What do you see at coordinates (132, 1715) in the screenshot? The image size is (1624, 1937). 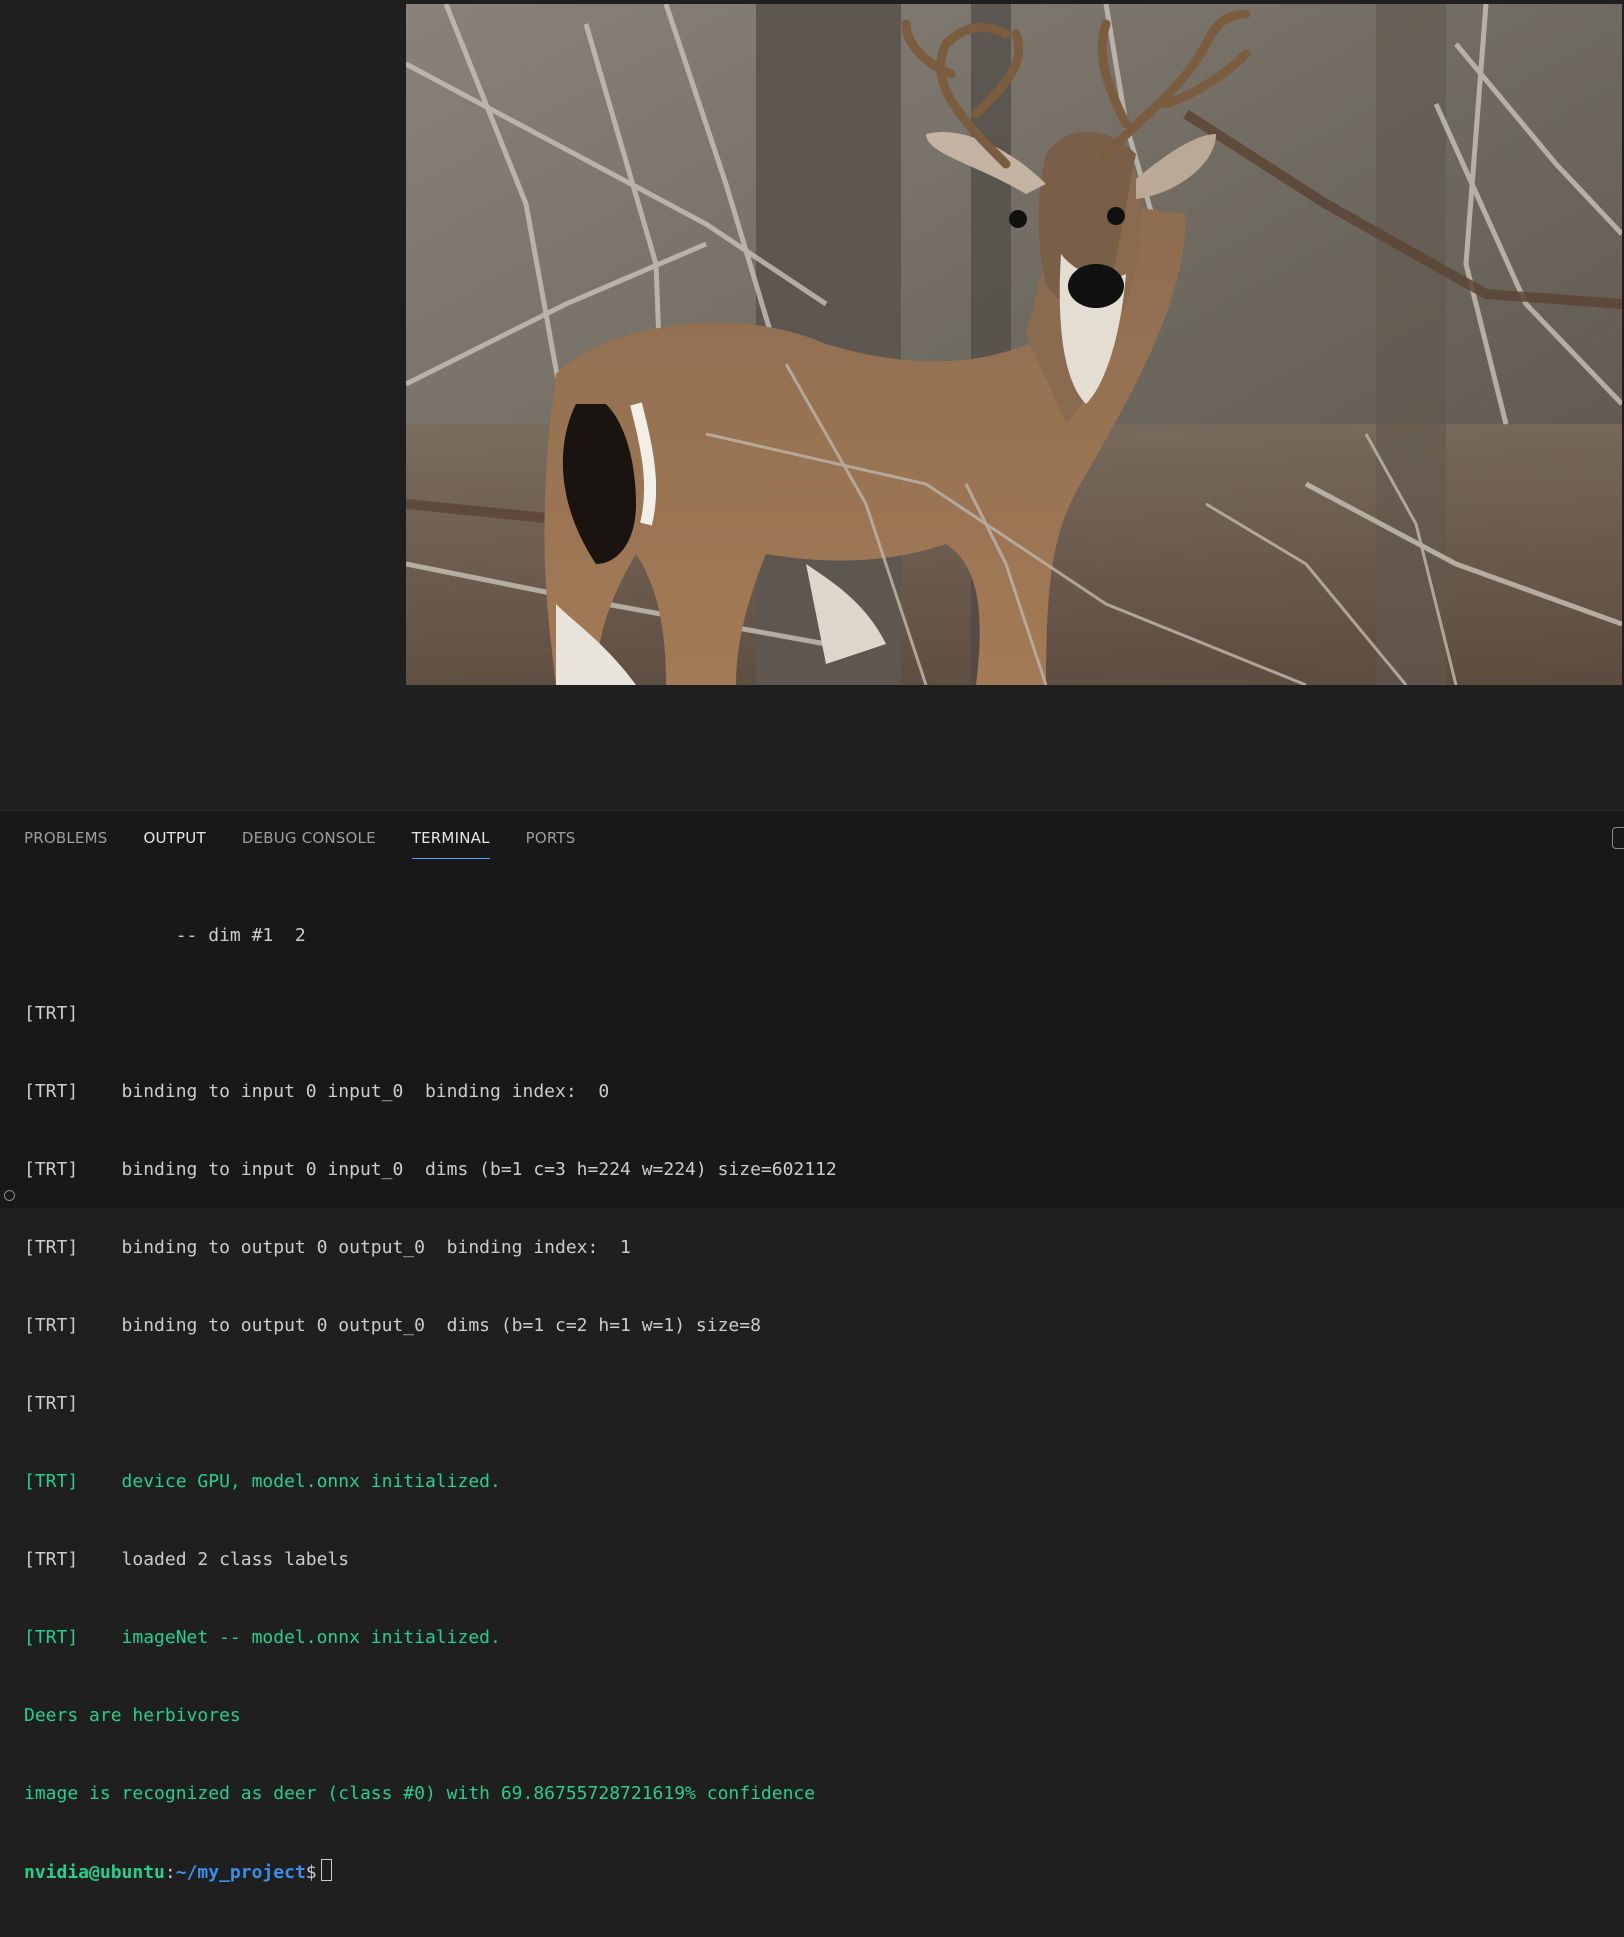 I see `terminal-text: Deers are herbivores` at bounding box center [132, 1715].